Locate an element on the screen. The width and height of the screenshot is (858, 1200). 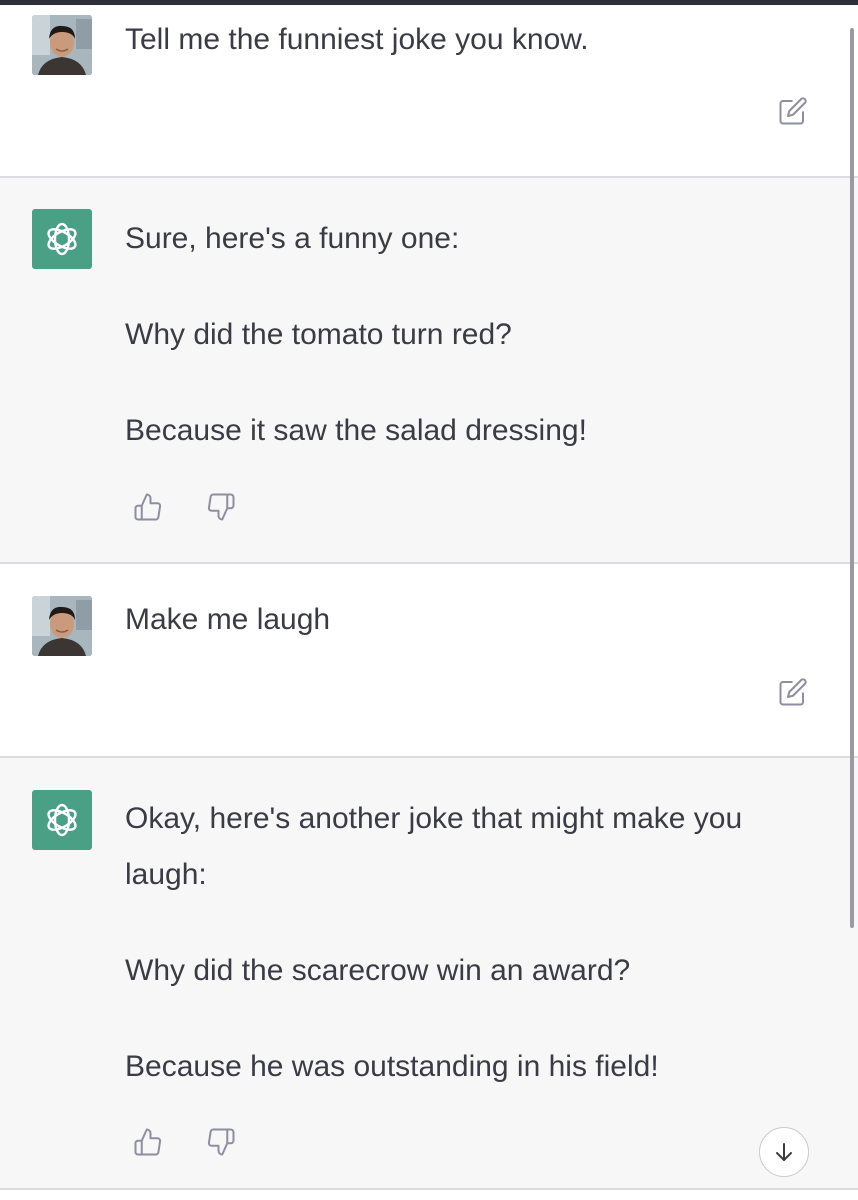
message-line: Tell me the funniest joke you know. is located at coordinates (357, 39).